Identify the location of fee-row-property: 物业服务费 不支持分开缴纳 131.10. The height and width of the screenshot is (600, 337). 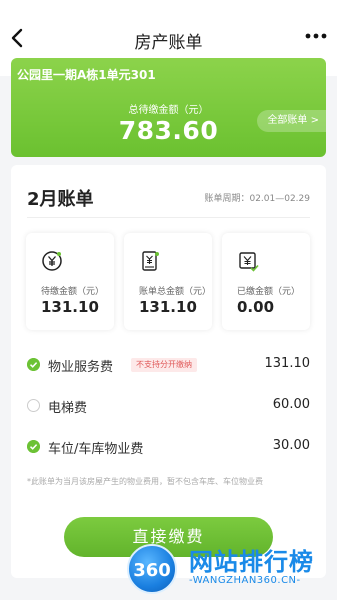
(168, 365).